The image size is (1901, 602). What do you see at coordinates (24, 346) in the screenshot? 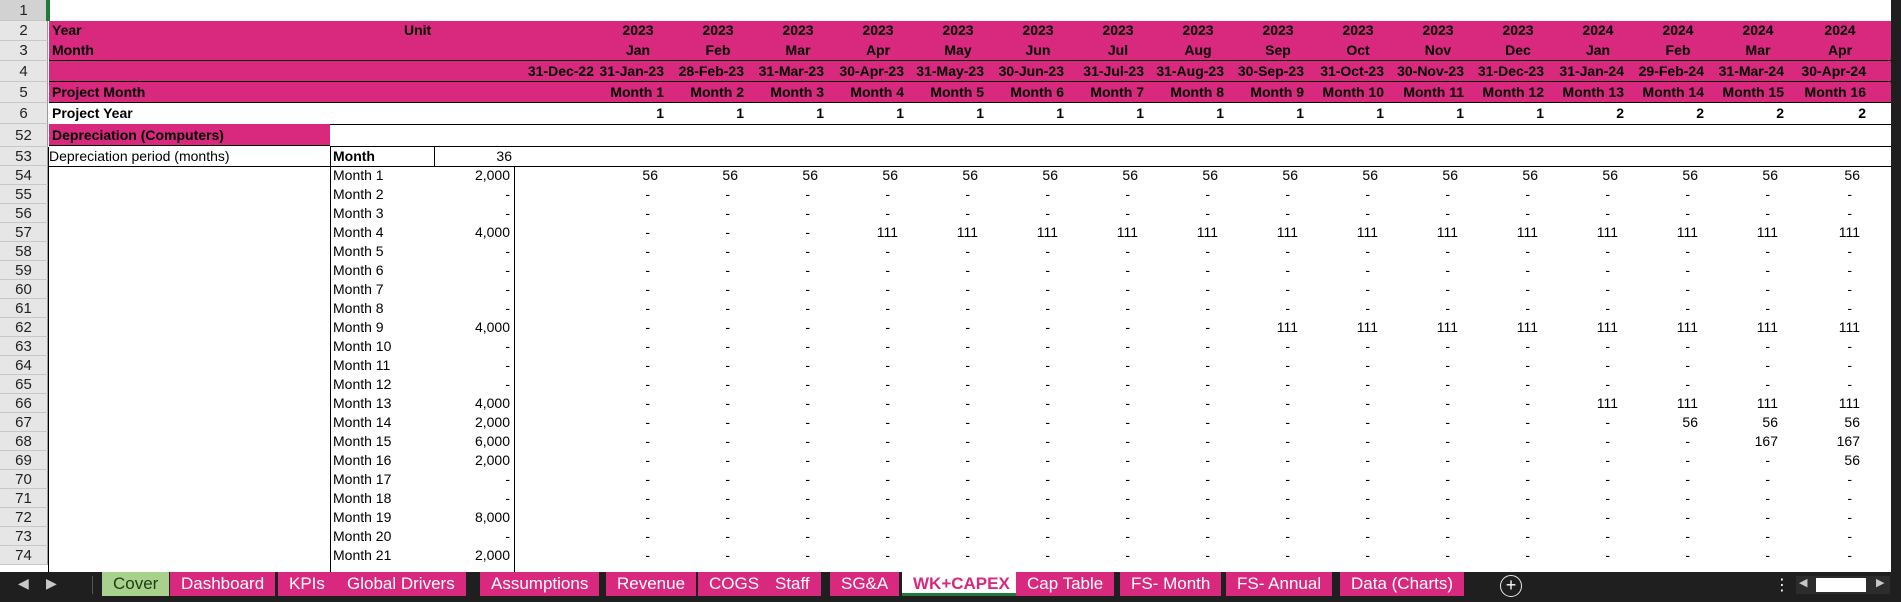
I see `row-header: 63` at bounding box center [24, 346].